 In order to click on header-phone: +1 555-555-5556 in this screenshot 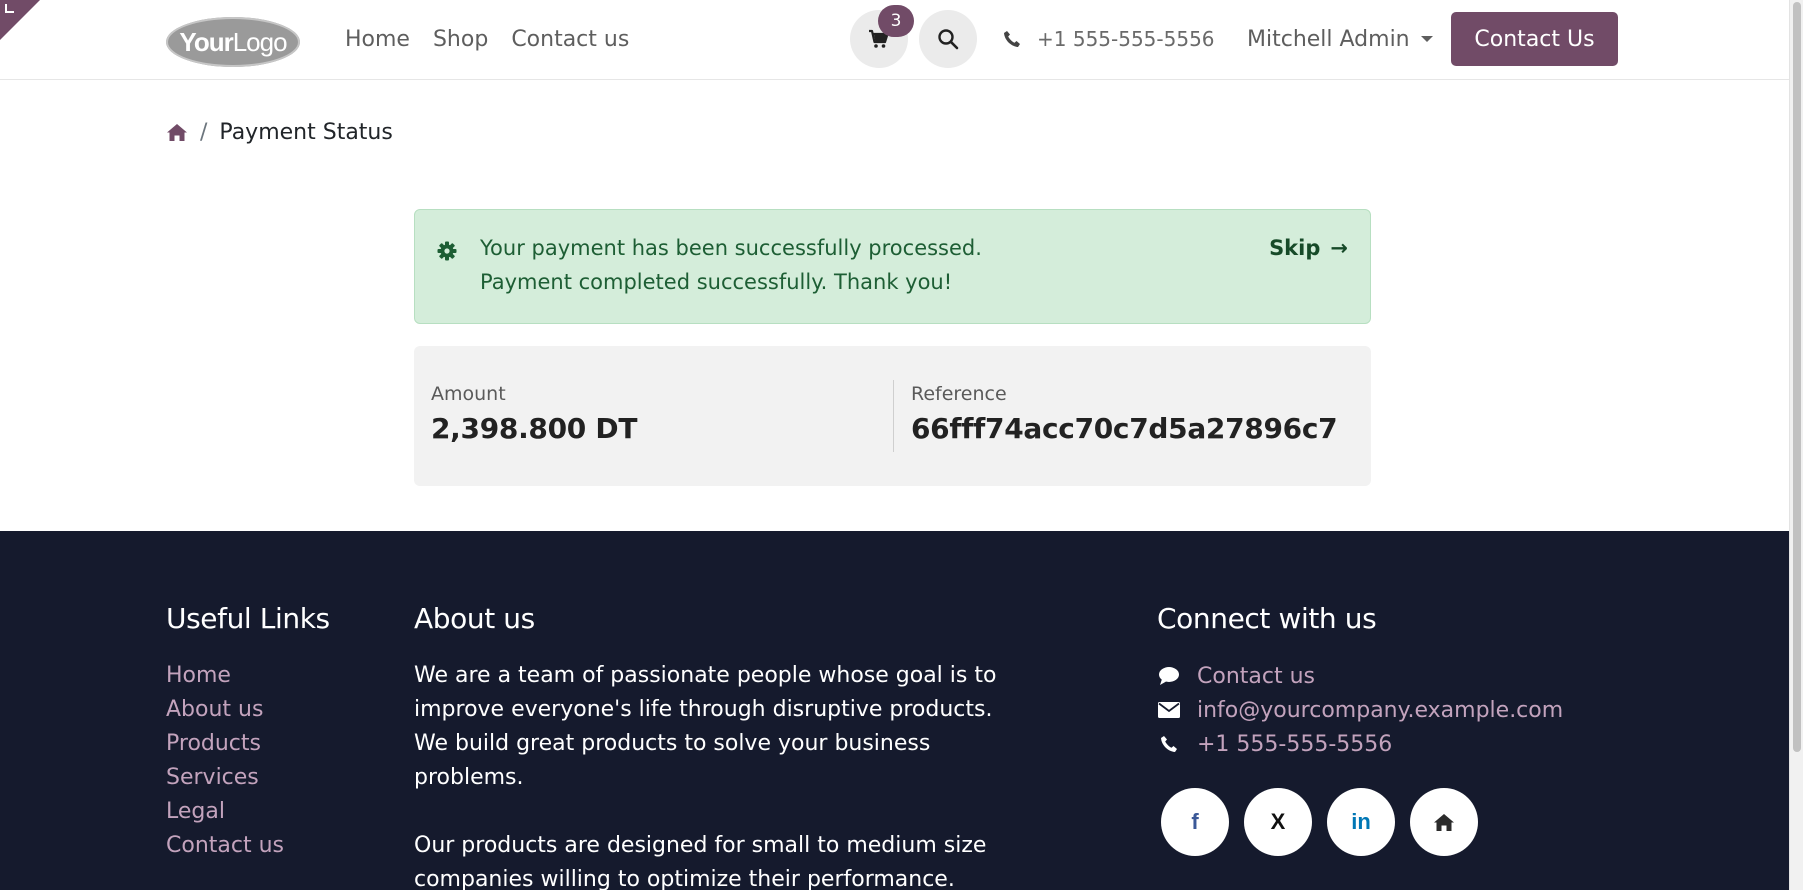, I will do `click(1109, 39)`.